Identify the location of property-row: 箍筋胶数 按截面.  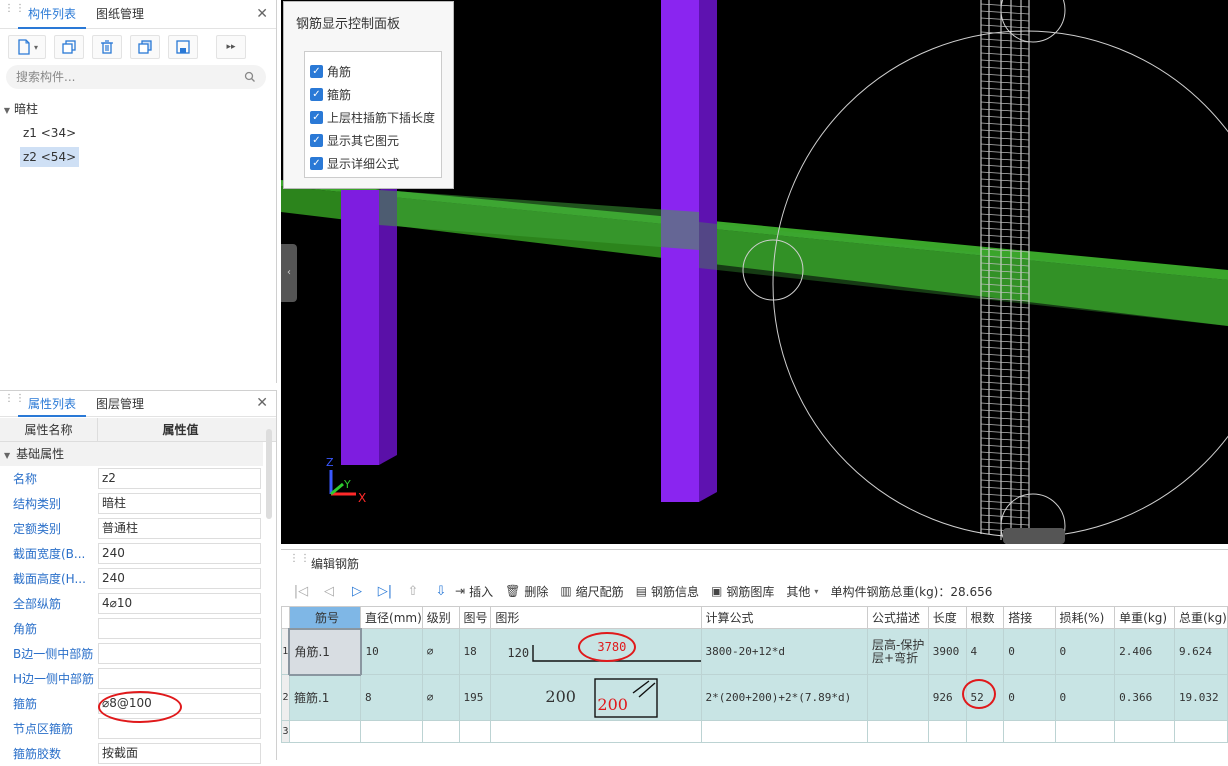
(131, 753).